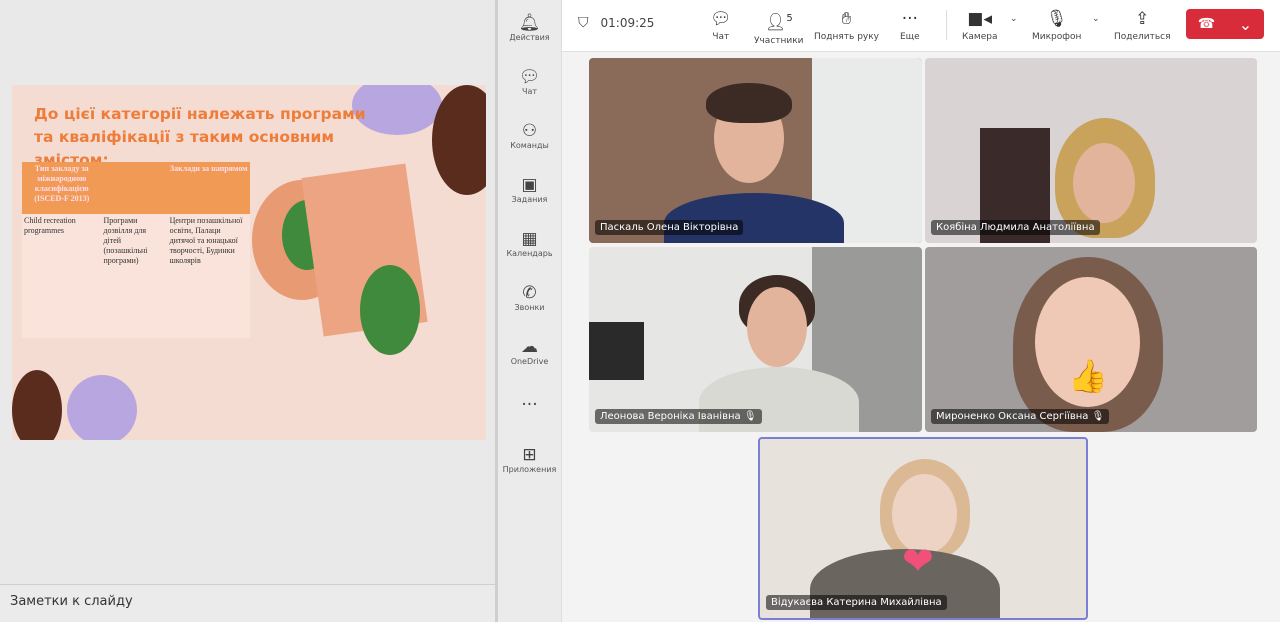  What do you see at coordinates (1056, 19) in the screenshot?
I see `microphone-icon: 🎙︎` at bounding box center [1056, 19].